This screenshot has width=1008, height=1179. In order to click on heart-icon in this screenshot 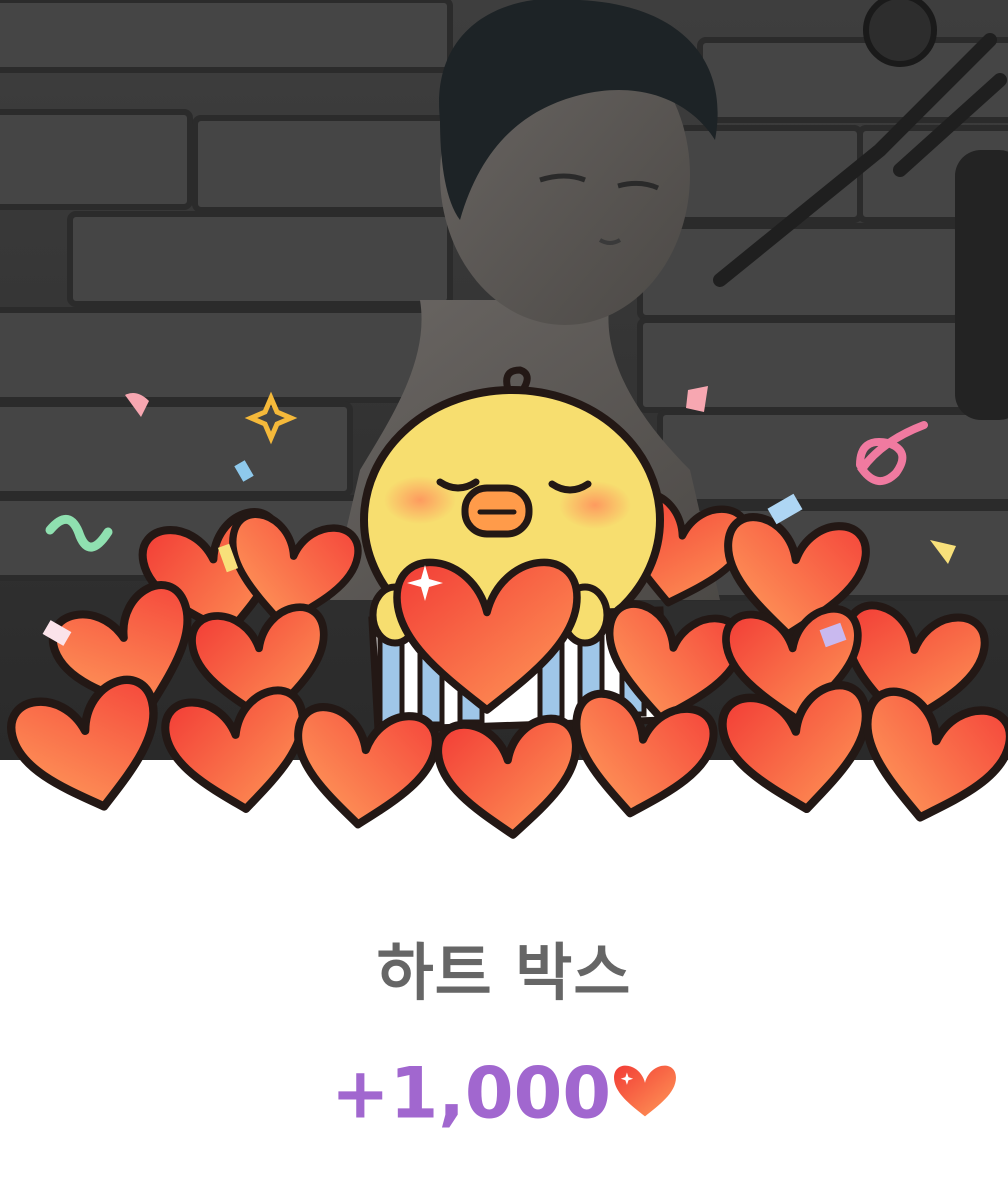, I will do `click(645, 1088)`.